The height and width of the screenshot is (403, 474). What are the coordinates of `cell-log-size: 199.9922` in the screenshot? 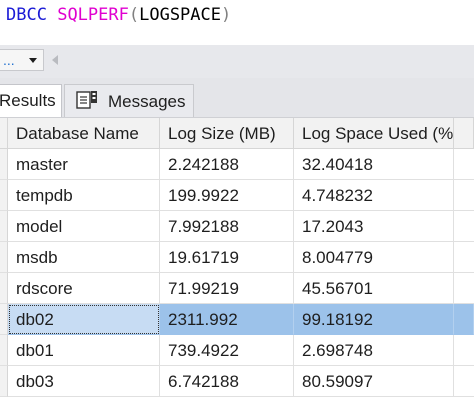 It's located at (227, 195).